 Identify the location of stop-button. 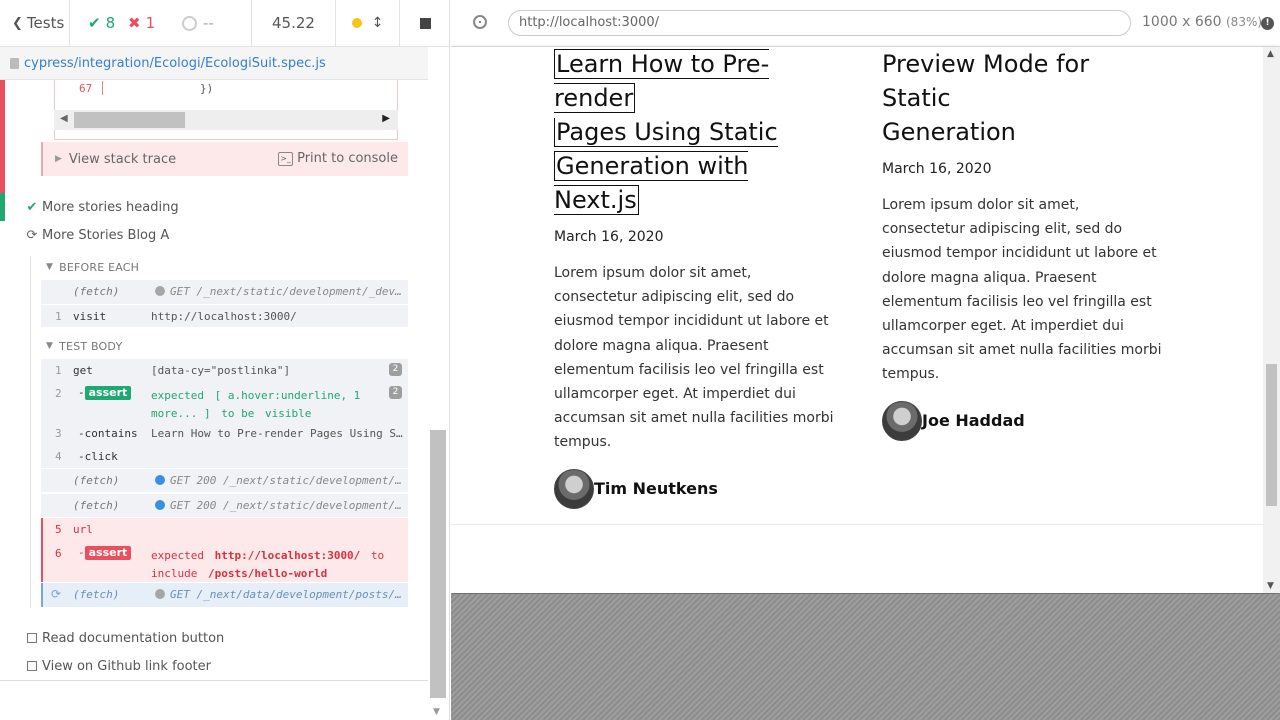
(424, 23).